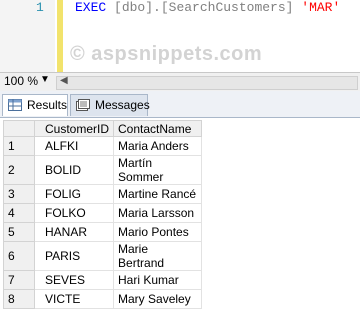  What do you see at coordinates (158, 194) in the screenshot?
I see `cell-contactname: Martine Rancé` at bounding box center [158, 194].